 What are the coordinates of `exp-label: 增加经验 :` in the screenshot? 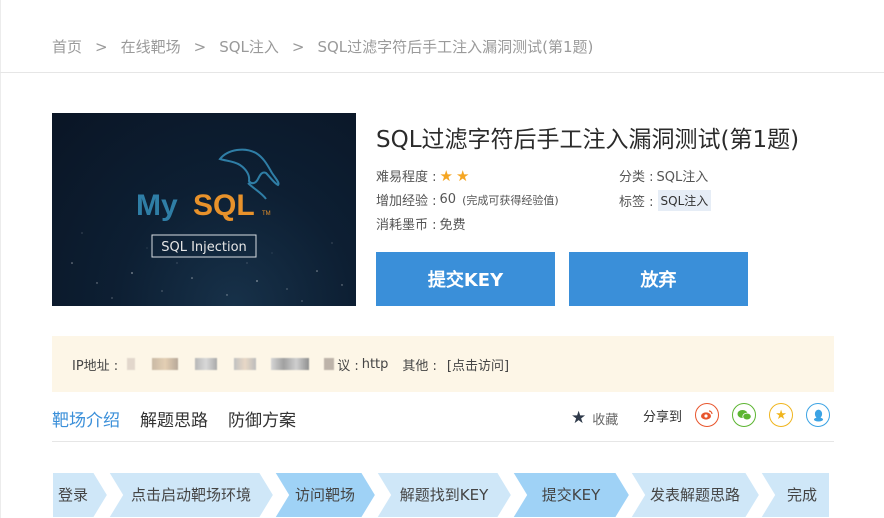 It's located at (406, 201).